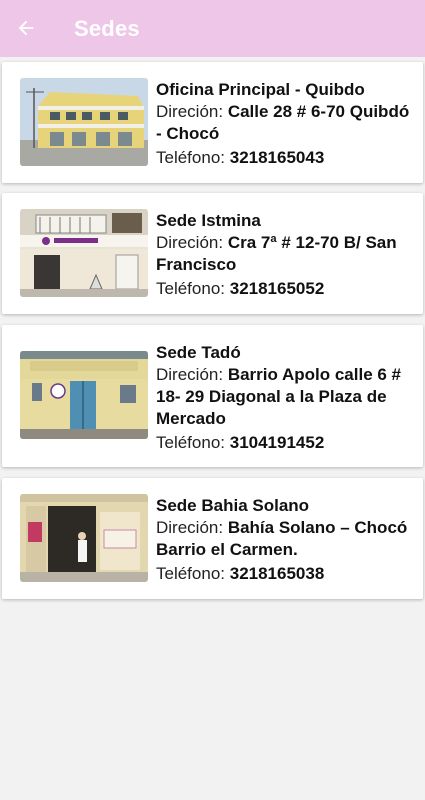 This screenshot has width=425, height=800. Describe the element at coordinates (277, 288) in the screenshot. I see `phone-value: 3218165052` at that location.